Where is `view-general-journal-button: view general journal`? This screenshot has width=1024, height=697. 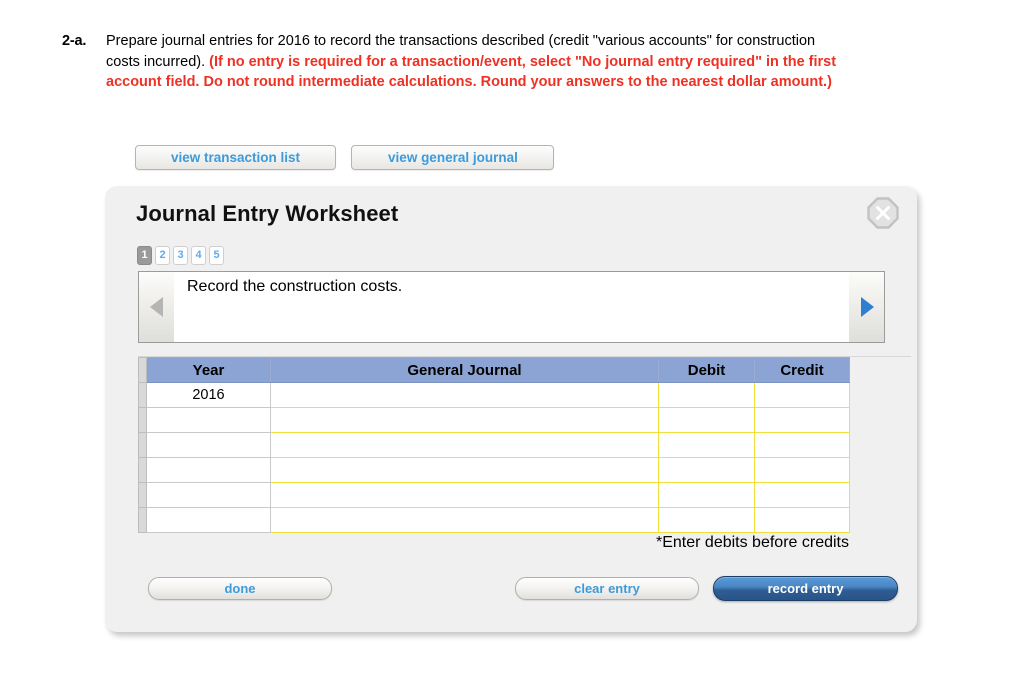 view-general-journal-button: view general journal is located at coordinates (453, 157).